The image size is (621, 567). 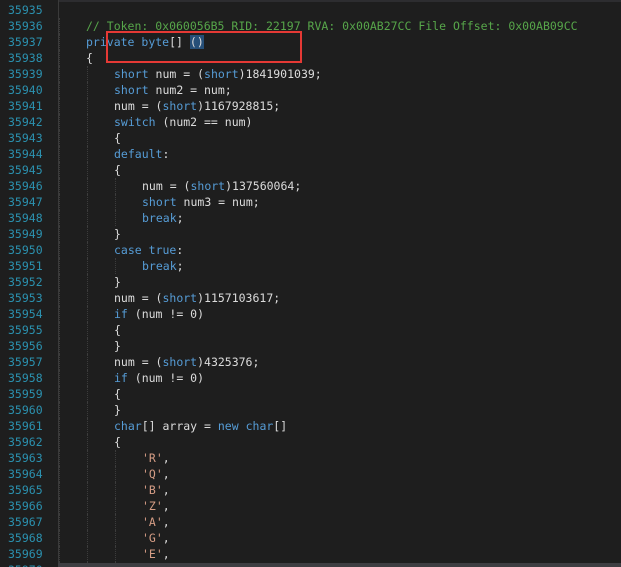 I want to click on string-token: 'R', so click(x=152, y=458).